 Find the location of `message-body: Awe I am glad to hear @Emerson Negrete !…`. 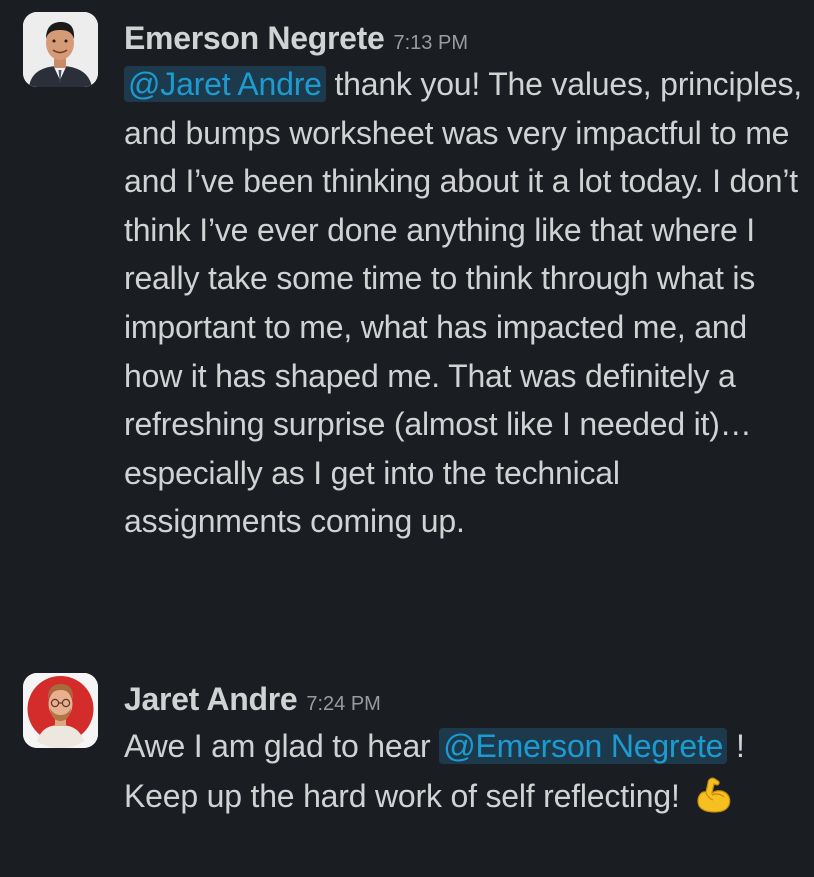

message-body: Awe I am glad to hear @Emerson Negrete !… is located at coordinates (464, 771).